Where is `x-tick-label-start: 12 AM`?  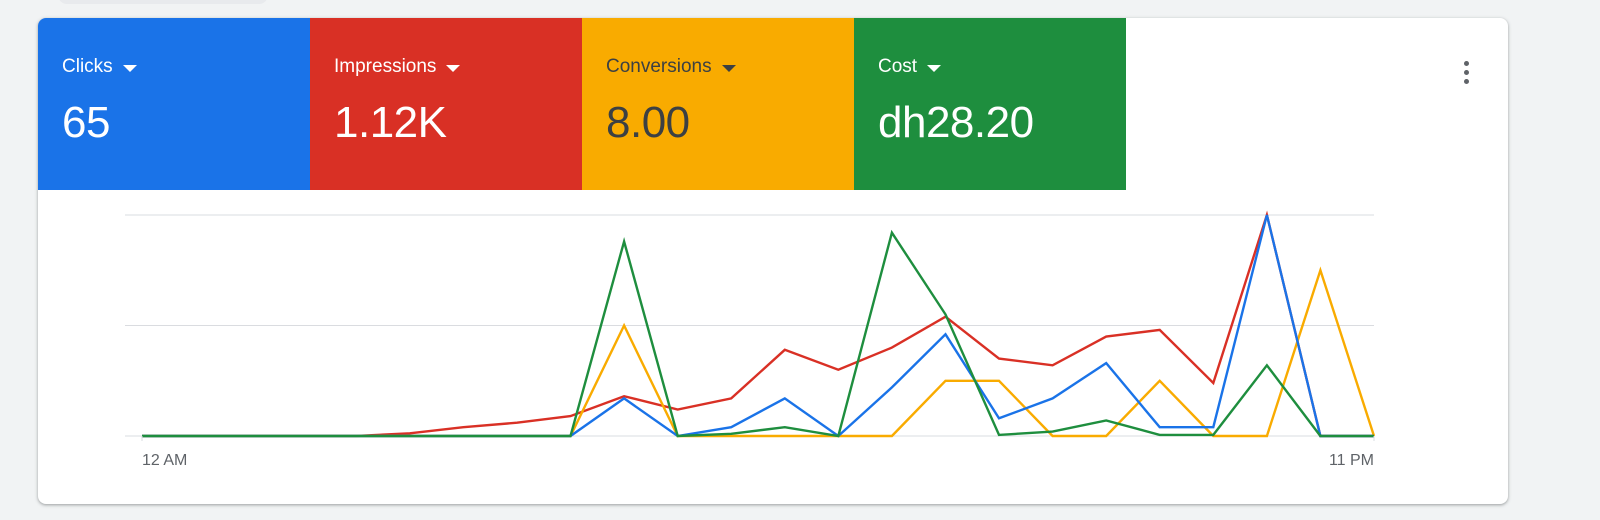 x-tick-label-start: 12 AM is located at coordinates (164, 460).